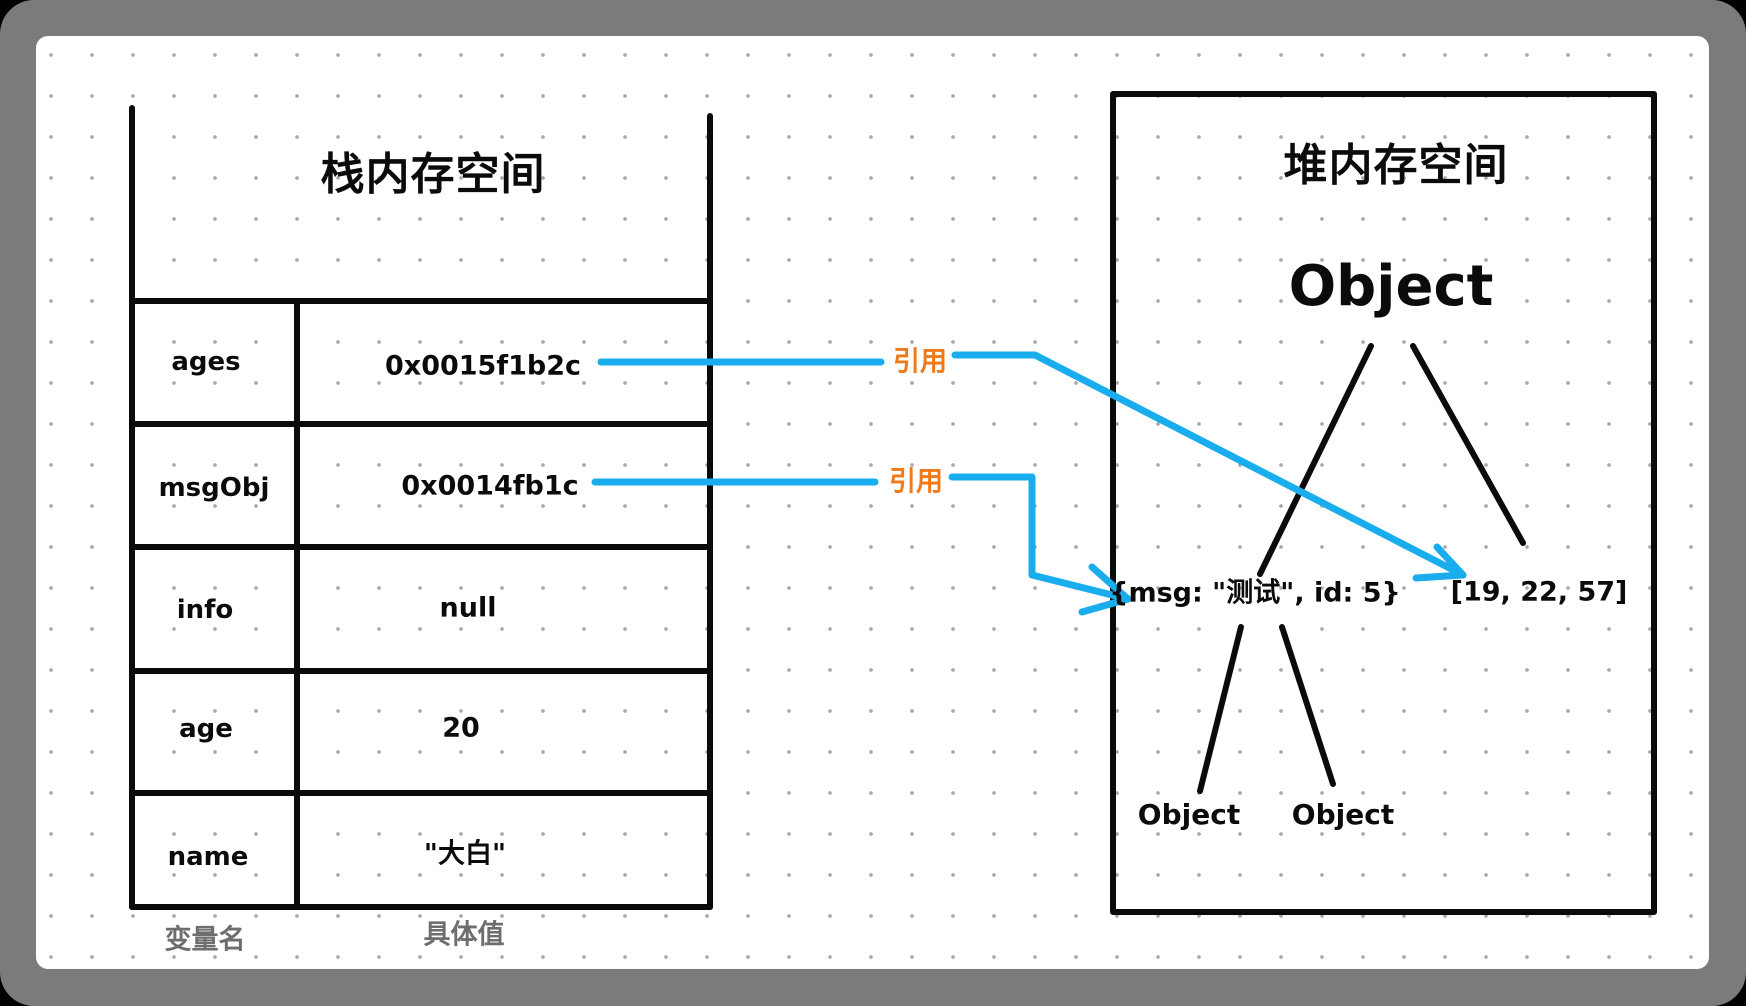 This screenshot has width=1746, height=1006. What do you see at coordinates (1307, 705) in the screenshot?
I see `tree-edge-msg-object2` at bounding box center [1307, 705].